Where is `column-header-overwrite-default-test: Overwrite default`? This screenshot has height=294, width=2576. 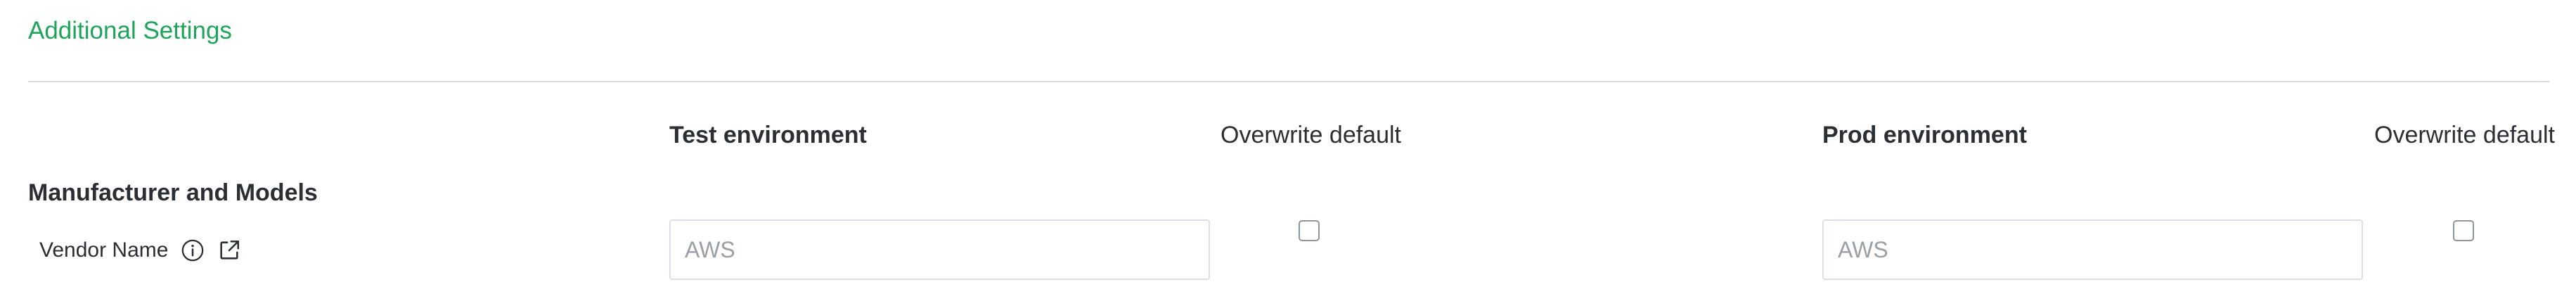 column-header-overwrite-default-test: Overwrite default is located at coordinates (1311, 135).